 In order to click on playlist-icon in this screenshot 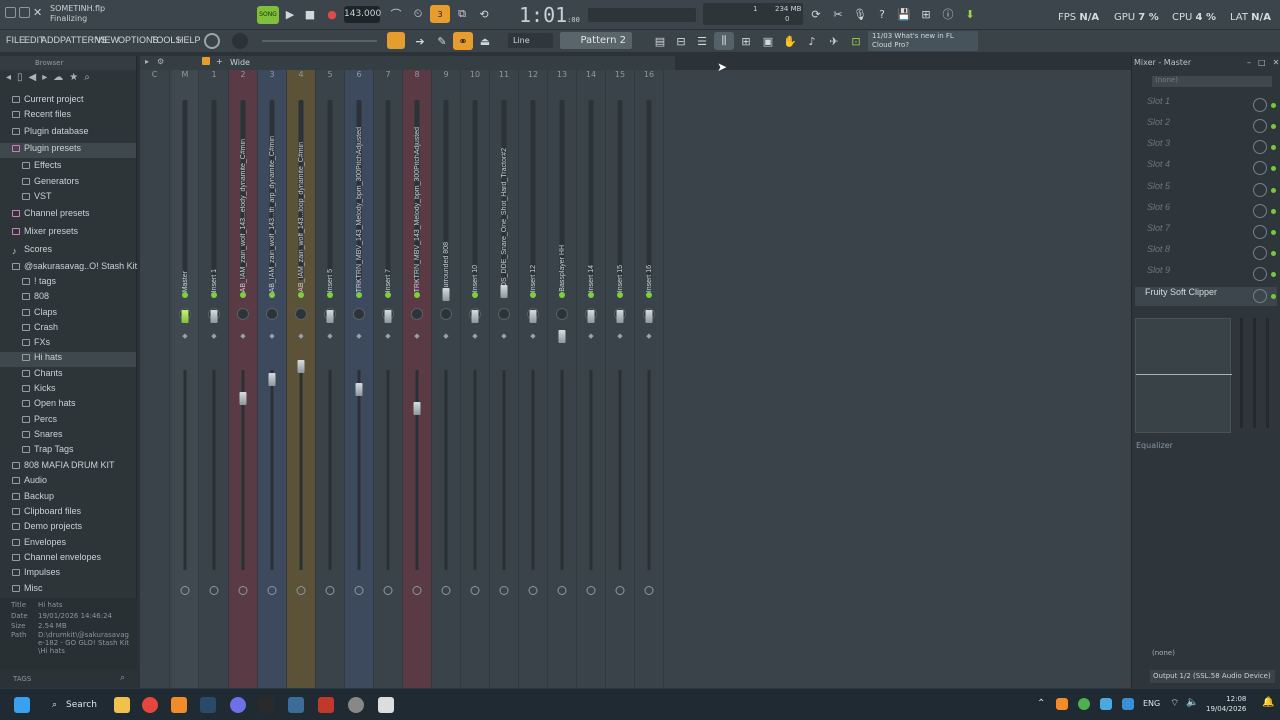, I will do `click(396, 40)`.